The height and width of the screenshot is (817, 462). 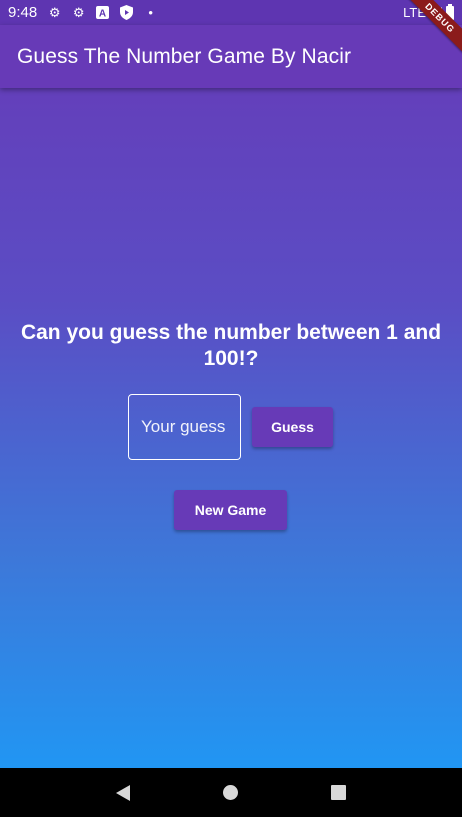 I want to click on svg-text: A, so click(x=102, y=14).